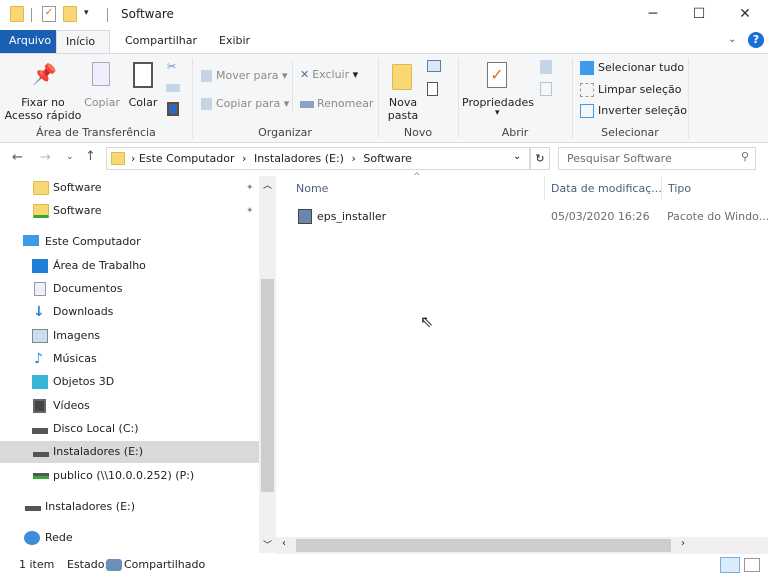  Describe the element at coordinates (247, 75) in the screenshot. I see `move-to-label: Mover para` at that location.